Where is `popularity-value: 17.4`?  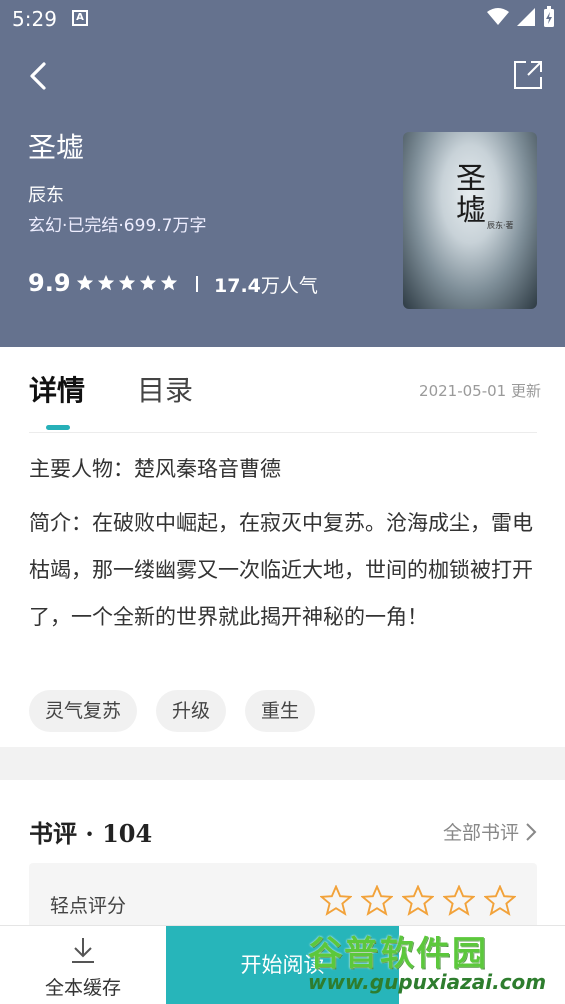 popularity-value: 17.4 is located at coordinates (237, 286).